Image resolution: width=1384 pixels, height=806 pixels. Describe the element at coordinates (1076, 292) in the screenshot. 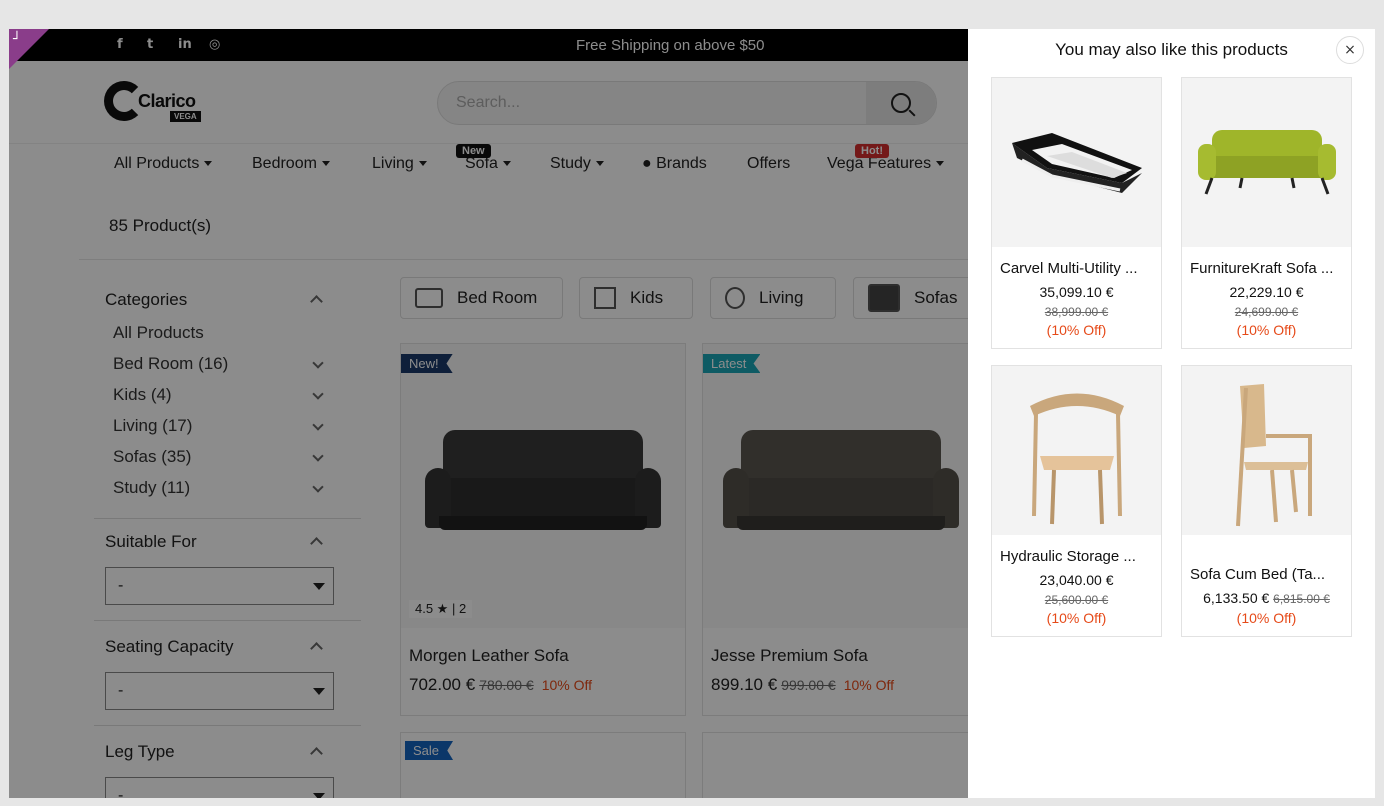

I see `price: 35,099.10 €` at that location.